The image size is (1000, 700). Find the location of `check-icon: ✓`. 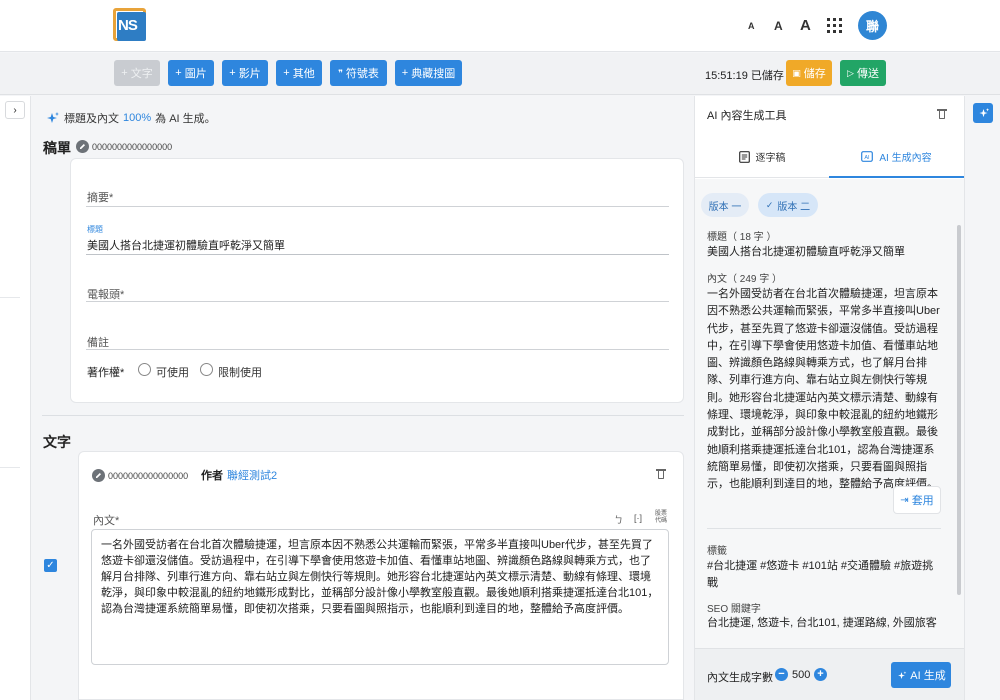

check-icon: ✓ is located at coordinates (769, 204).